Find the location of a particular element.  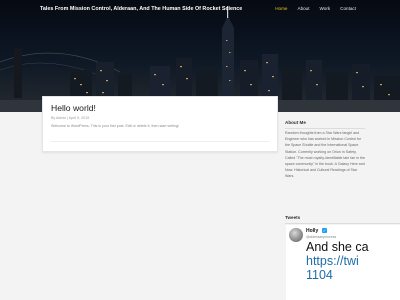

tweets-widget-title: Tweets is located at coordinates (293, 217).